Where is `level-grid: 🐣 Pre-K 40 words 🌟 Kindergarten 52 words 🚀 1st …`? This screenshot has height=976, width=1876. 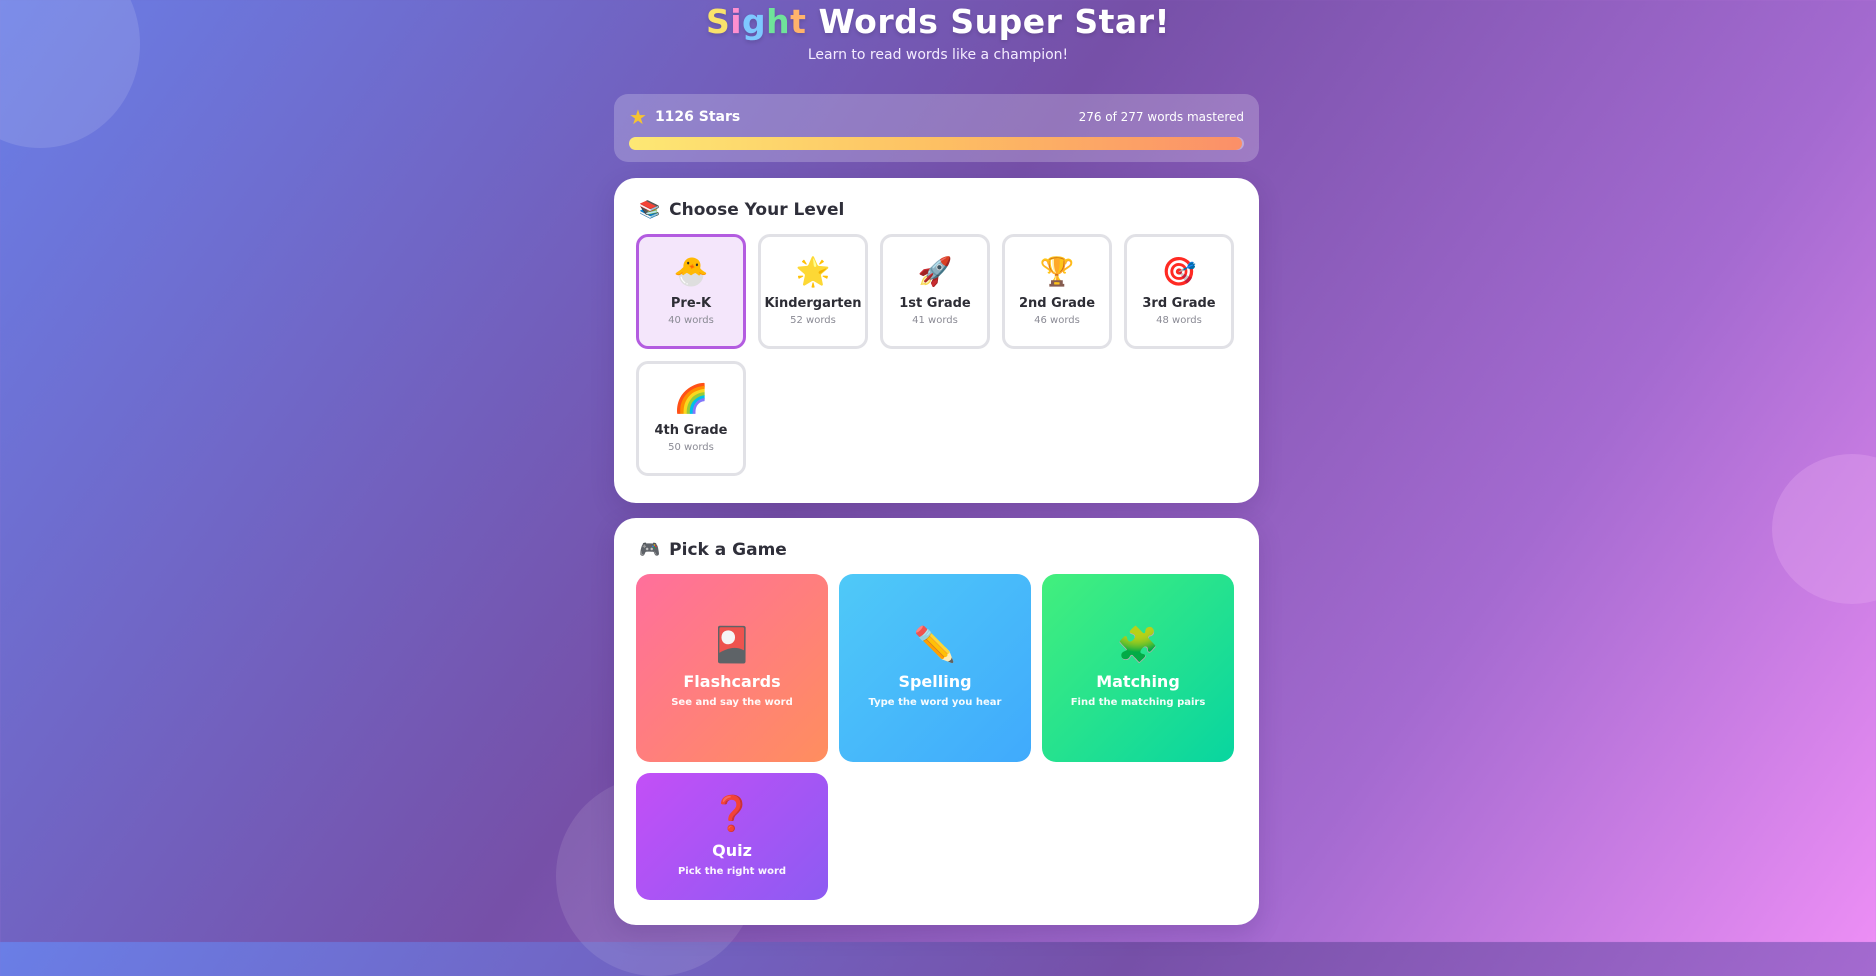 level-grid: 🐣 Pre-K 40 words 🌟 Kindergarten 52 words 🚀 1st … is located at coordinates (936, 355).